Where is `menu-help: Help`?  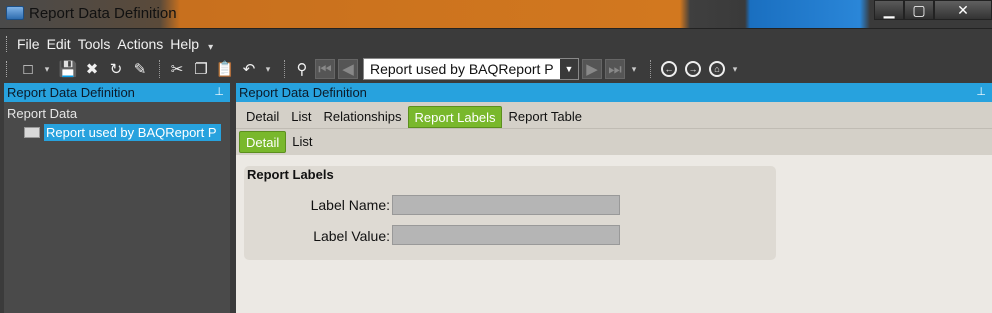 menu-help: Help is located at coordinates (187, 44).